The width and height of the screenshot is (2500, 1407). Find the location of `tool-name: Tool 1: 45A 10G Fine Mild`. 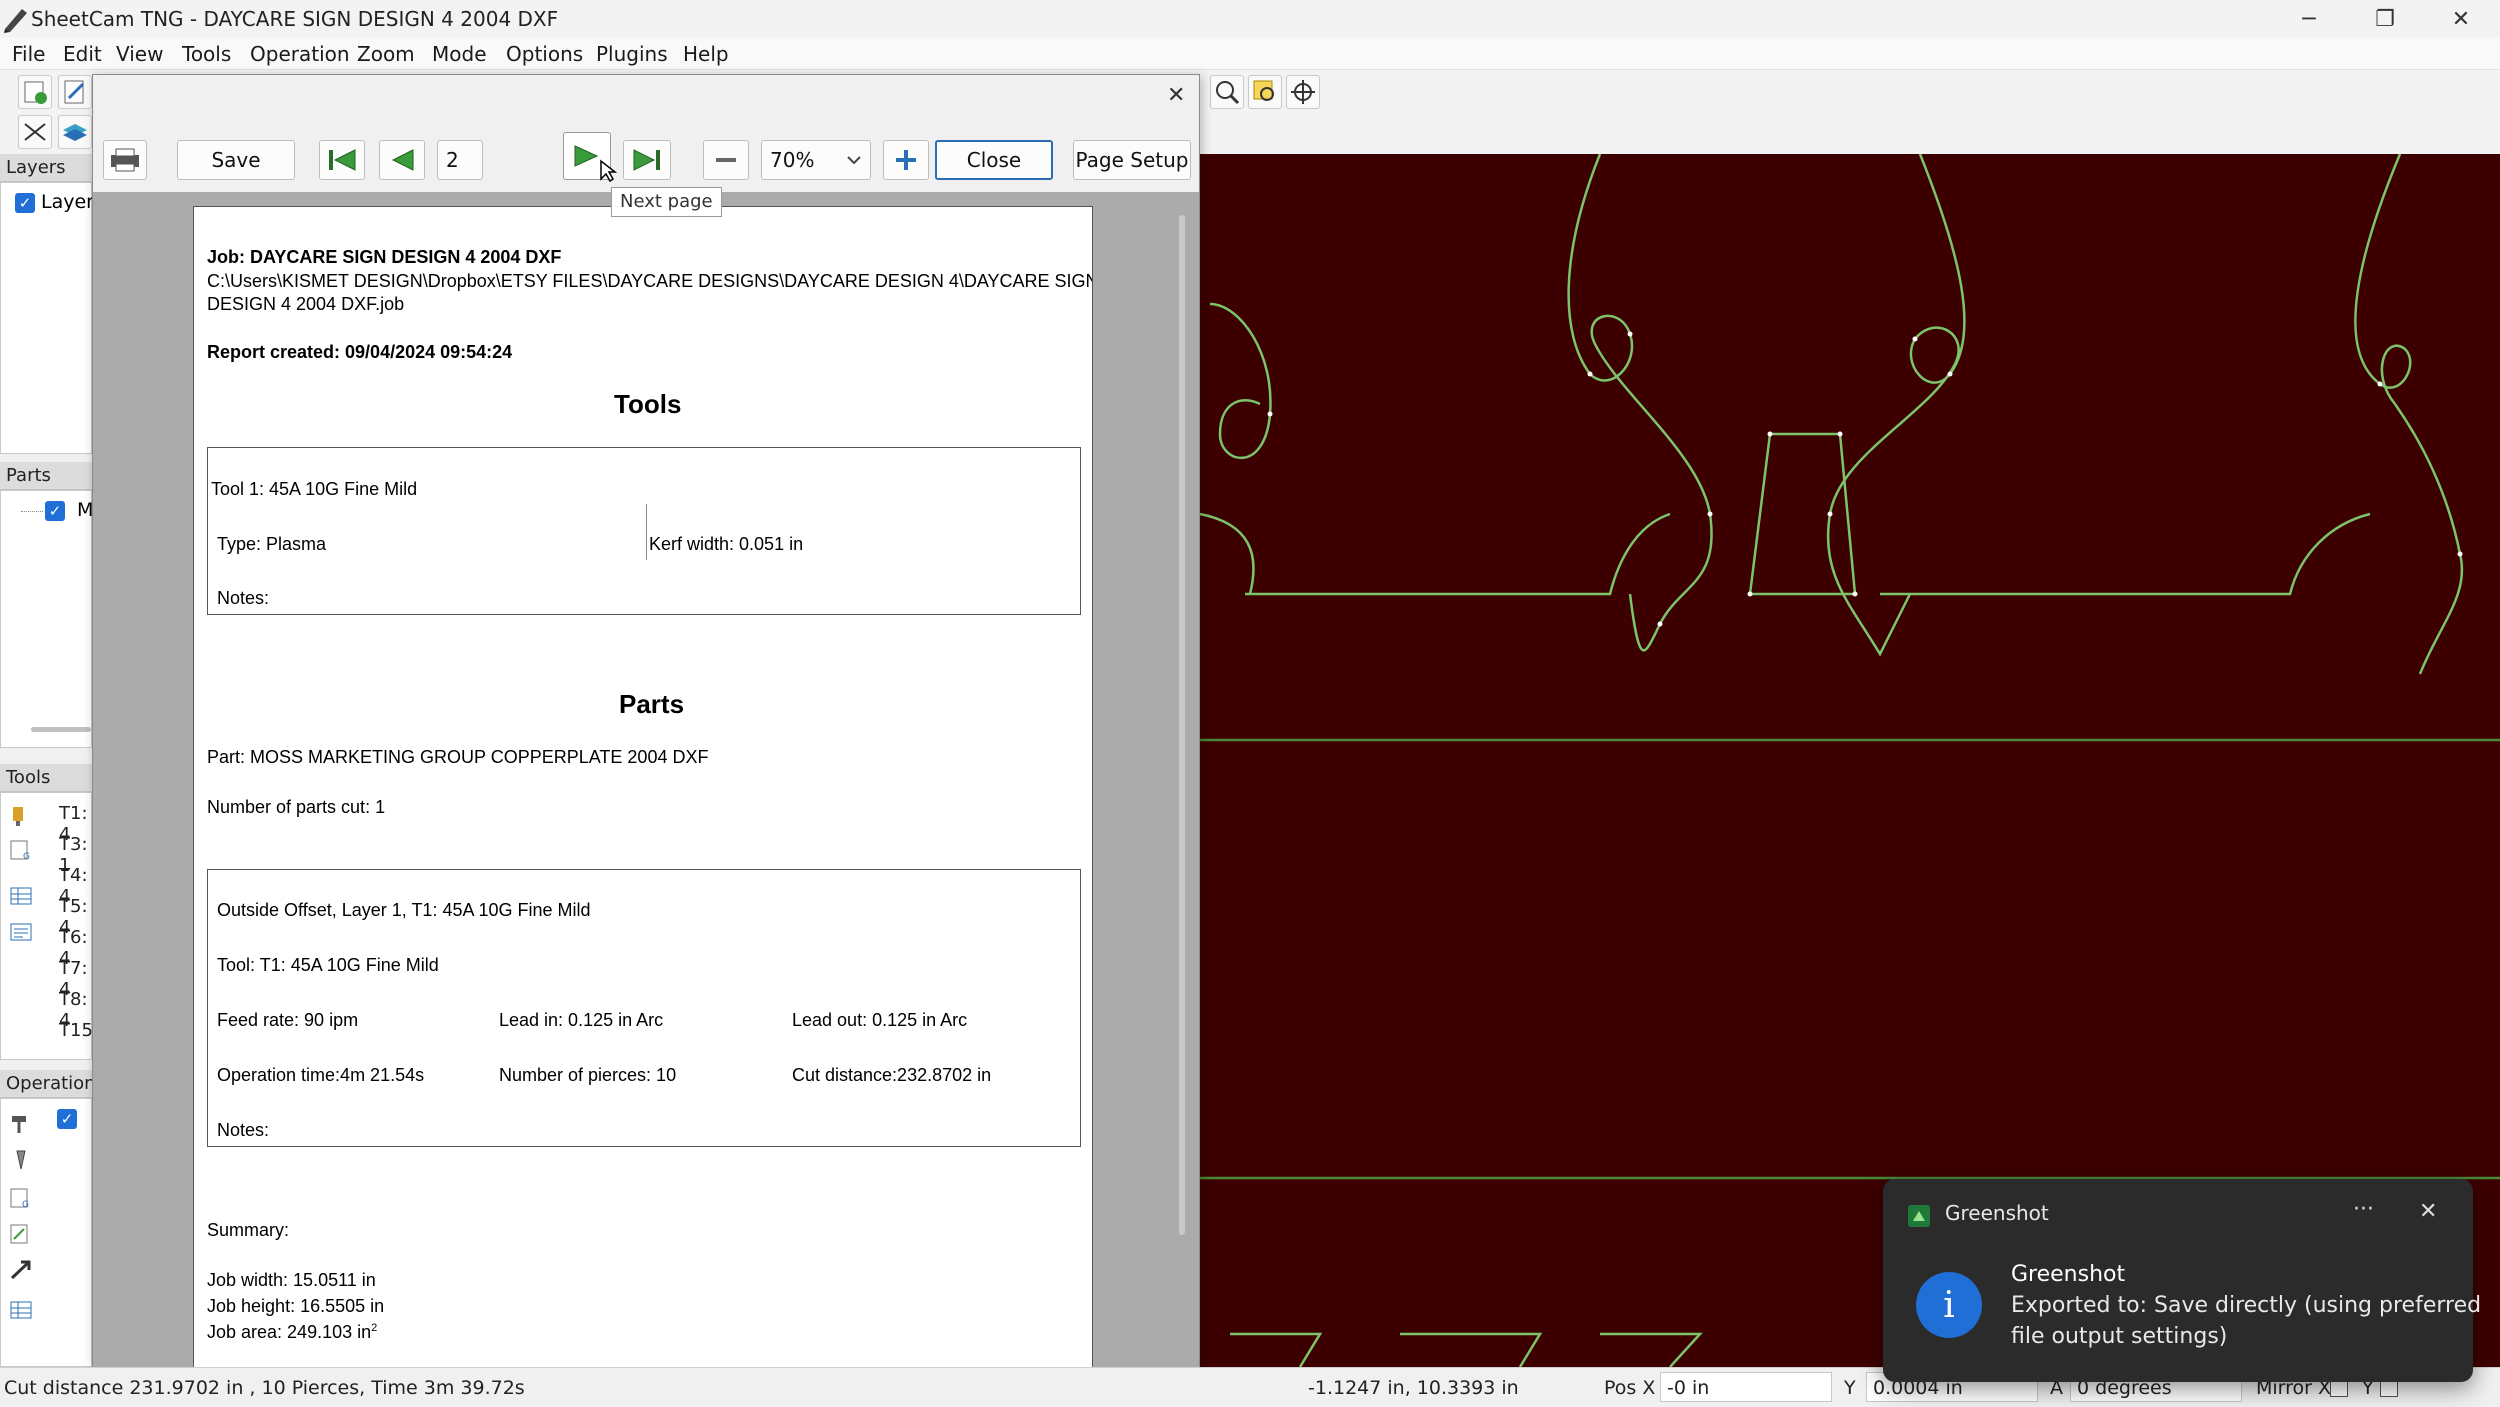

tool-name: Tool 1: 45A 10G Fine Mild is located at coordinates (314, 489).